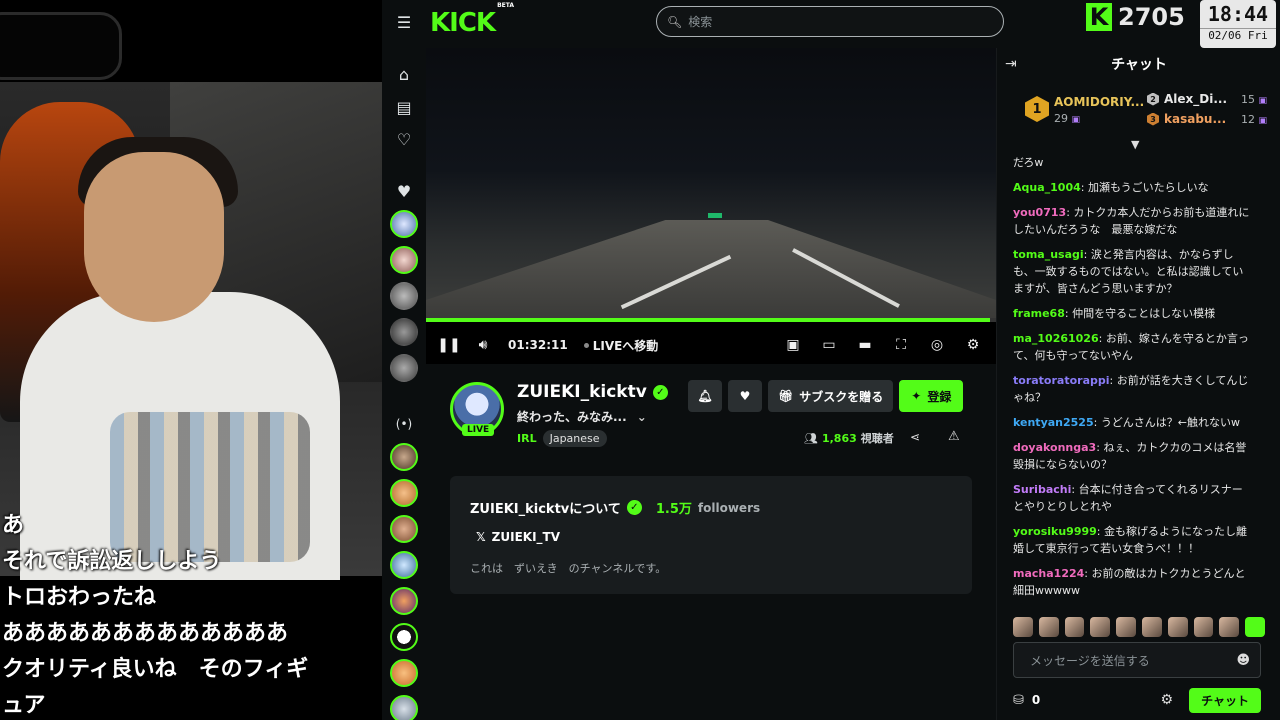 Image resolution: width=1280 pixels, height=720 pixels. What do you see at coordinates (1053, 422) in the screenshot?
I see `chat-username: kentyan2525` at bounding box center [1053, 422].